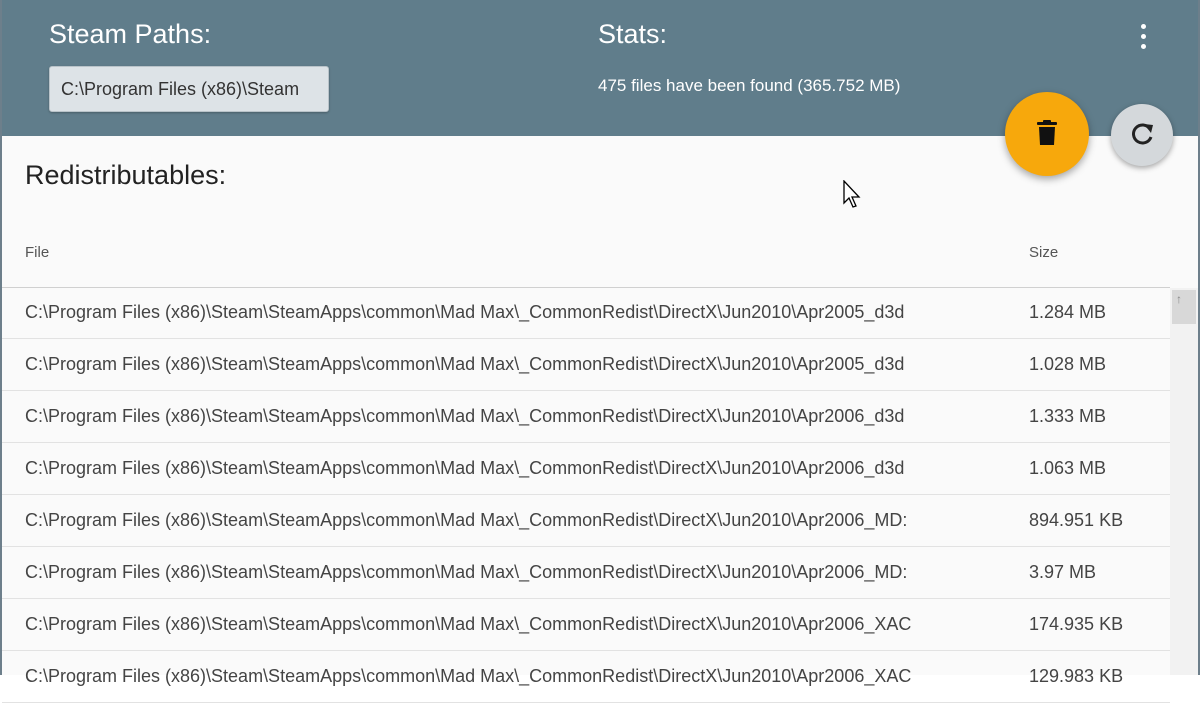 Image resolution: width=1200 pixels, height=703 pixels. I want to click on file-size-cell: 1.028 MB, so click(1068, 364).